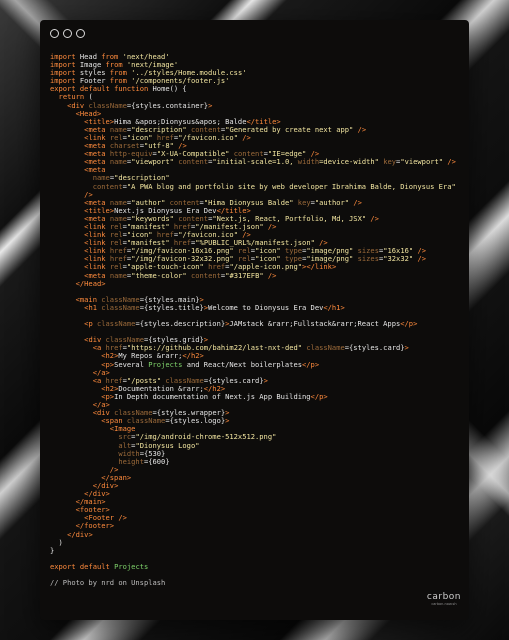 The width and height of the screenshot is (509, 640). I want to click on code-line: export default Projects, so click(99, 566).